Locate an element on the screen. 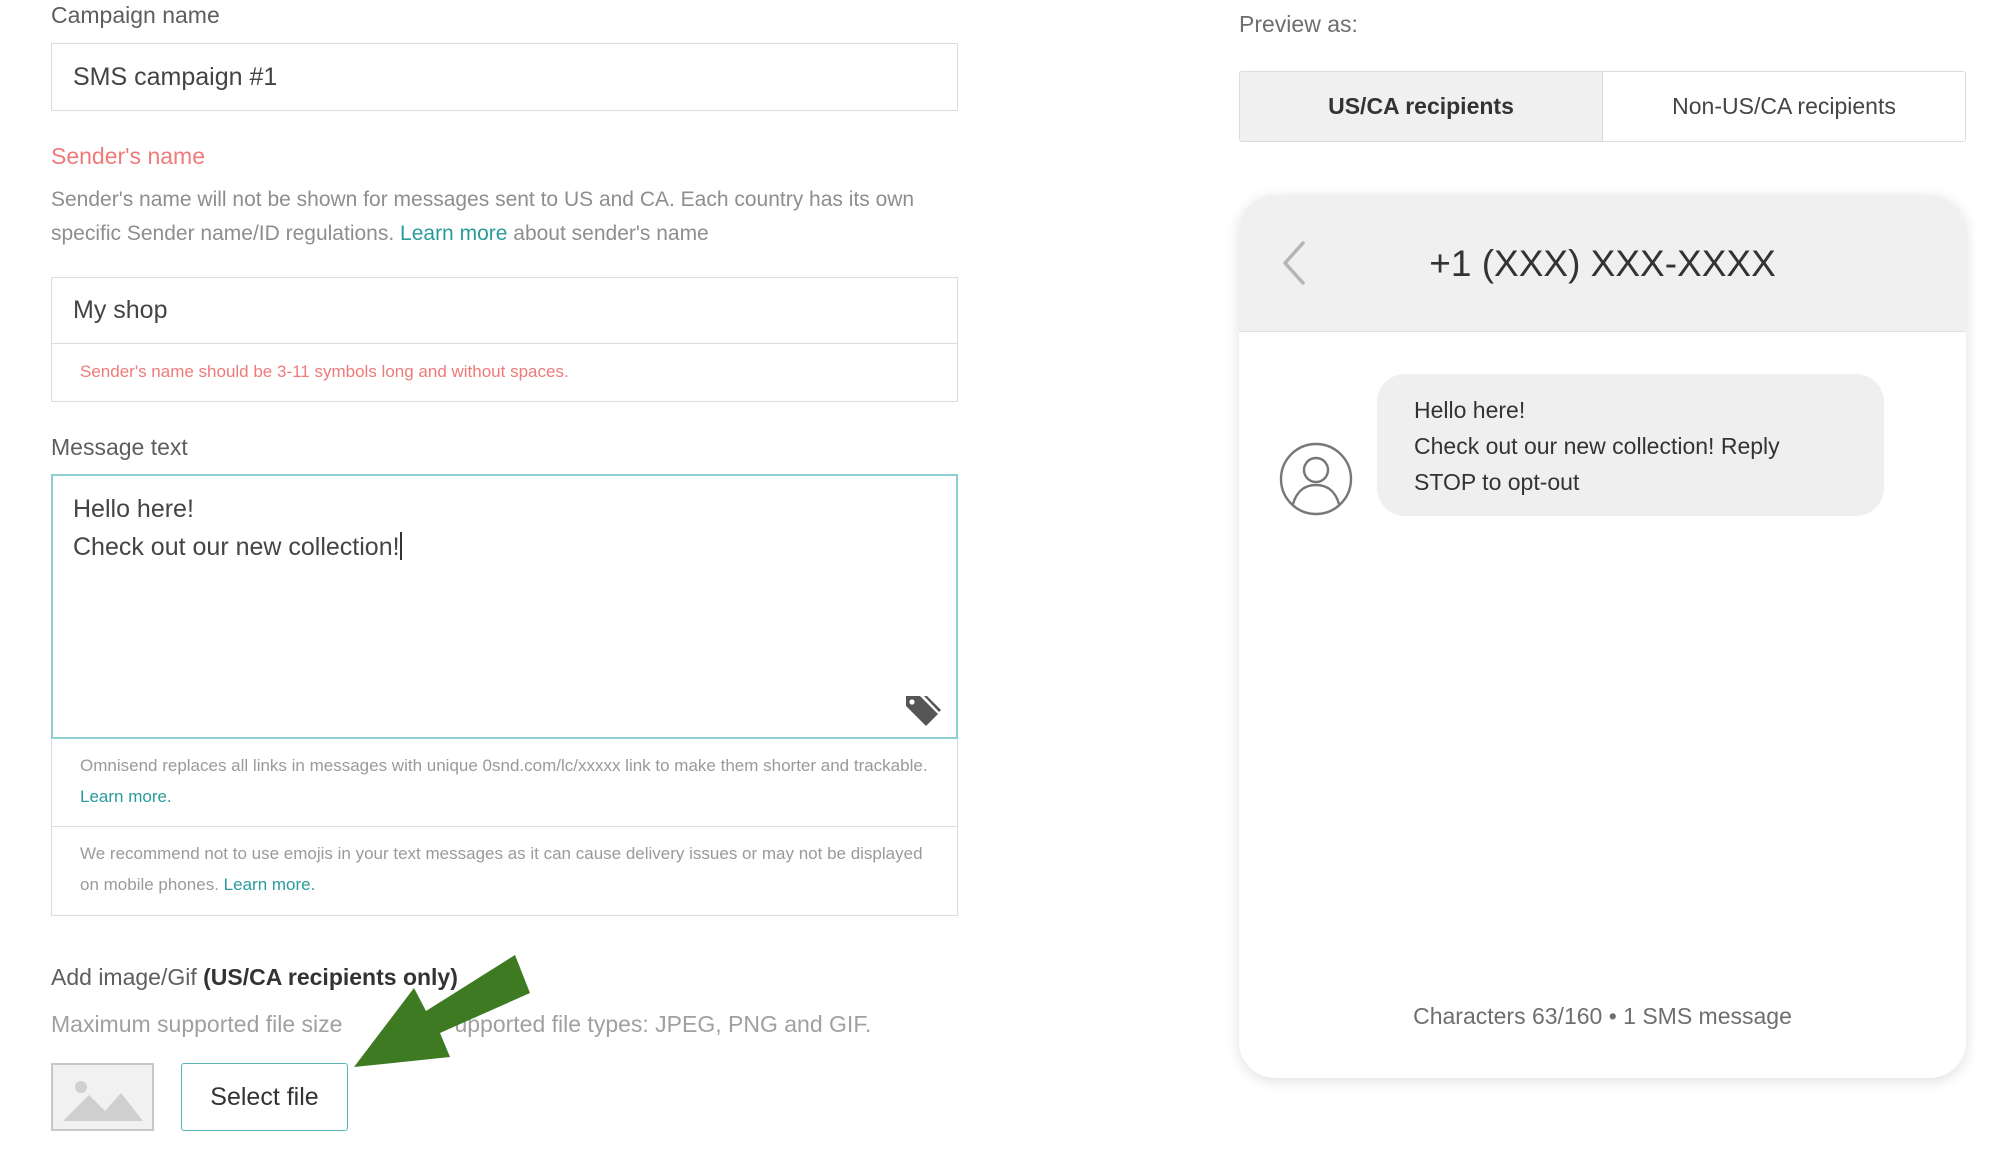 This screenshot has width=1999, height=1158. add-image-help-start: Maximum supported file size is located at coordinates (197, 1024).